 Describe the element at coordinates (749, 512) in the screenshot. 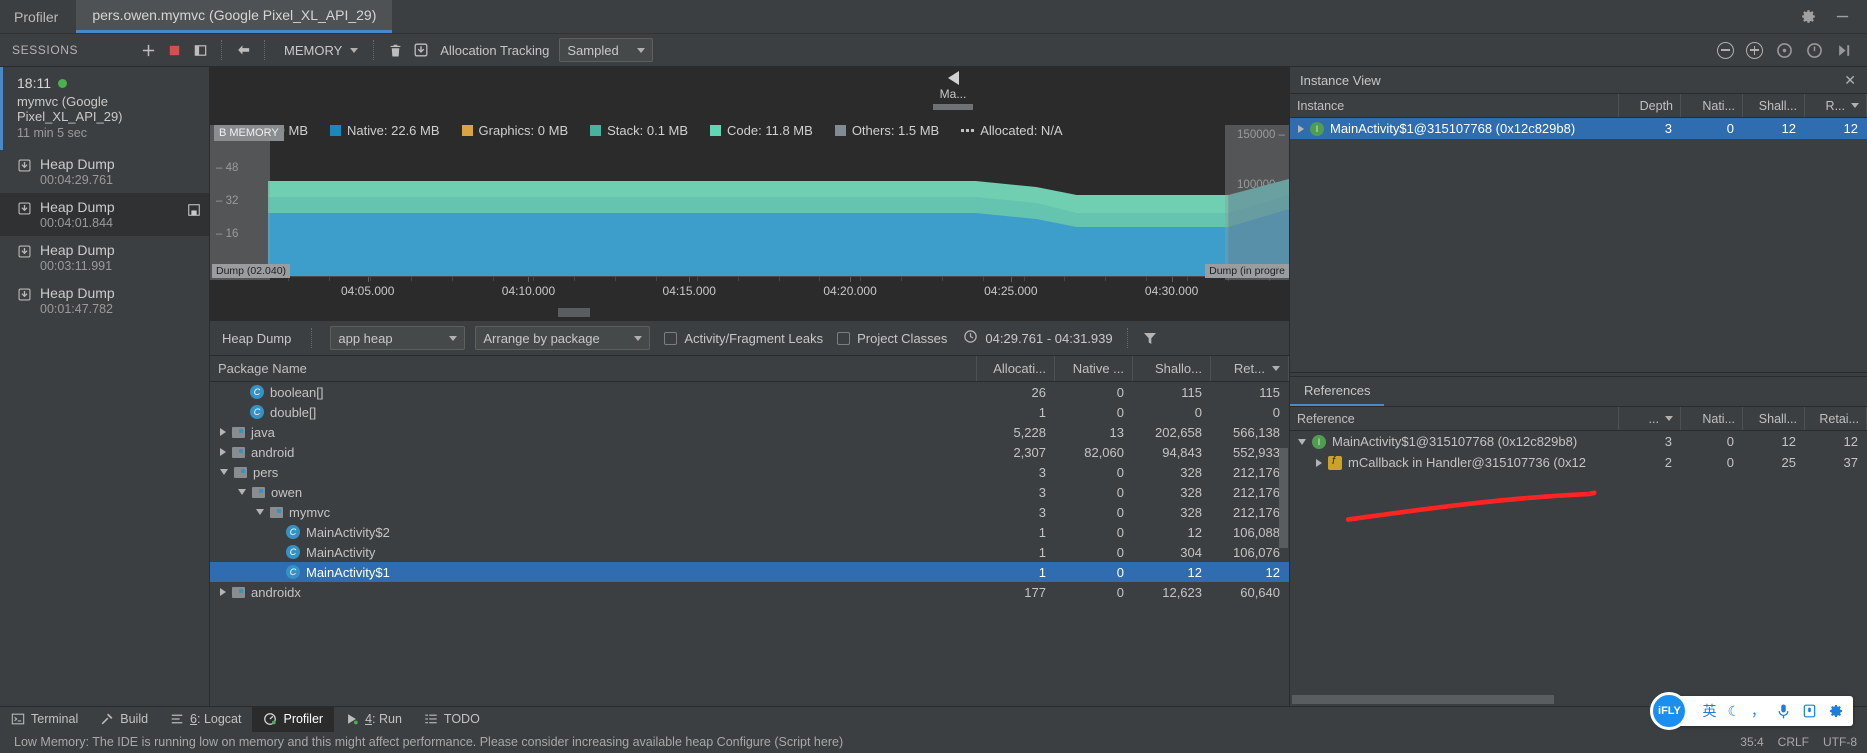

I see `table-row: mymvc 3 0 328 212,176` at that location.